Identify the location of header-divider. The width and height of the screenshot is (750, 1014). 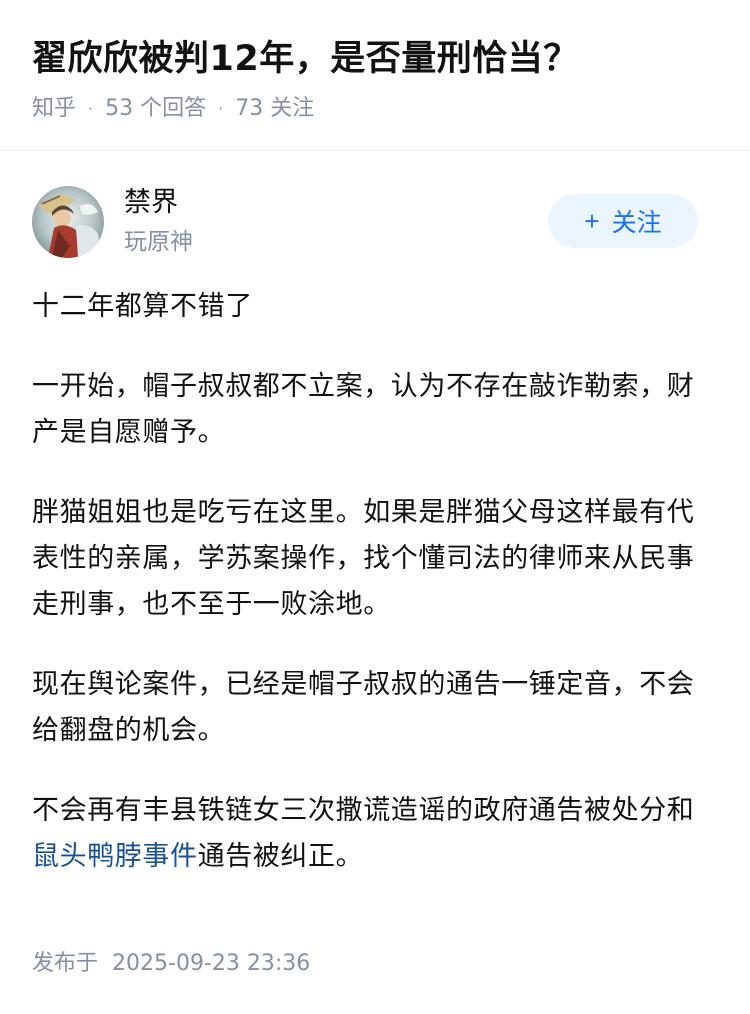
(375, 150).